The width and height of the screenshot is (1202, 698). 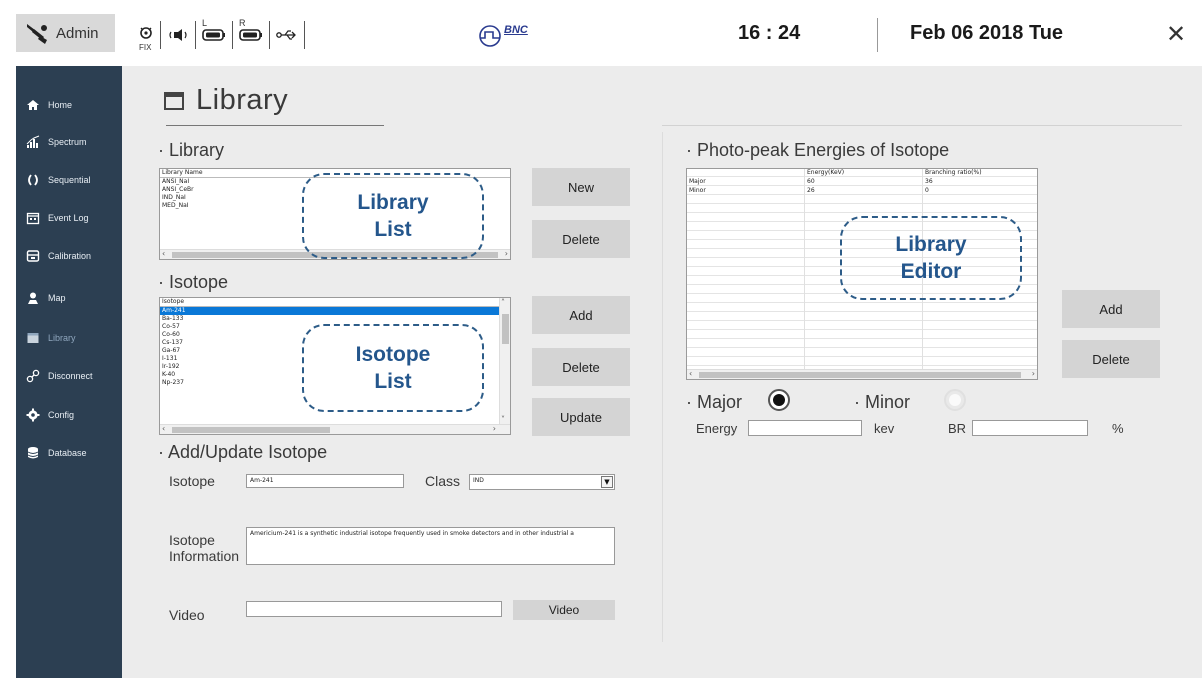 I want to click on photopeak-table-hscrollbar: ‹ ›, so click(x=862, y=374).